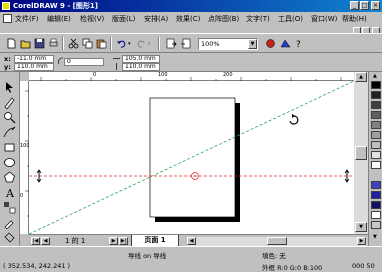  Describe the element at coordinates (59, 19) in the screenshot. I see `menu-edit: 编辑(E)` at that location.